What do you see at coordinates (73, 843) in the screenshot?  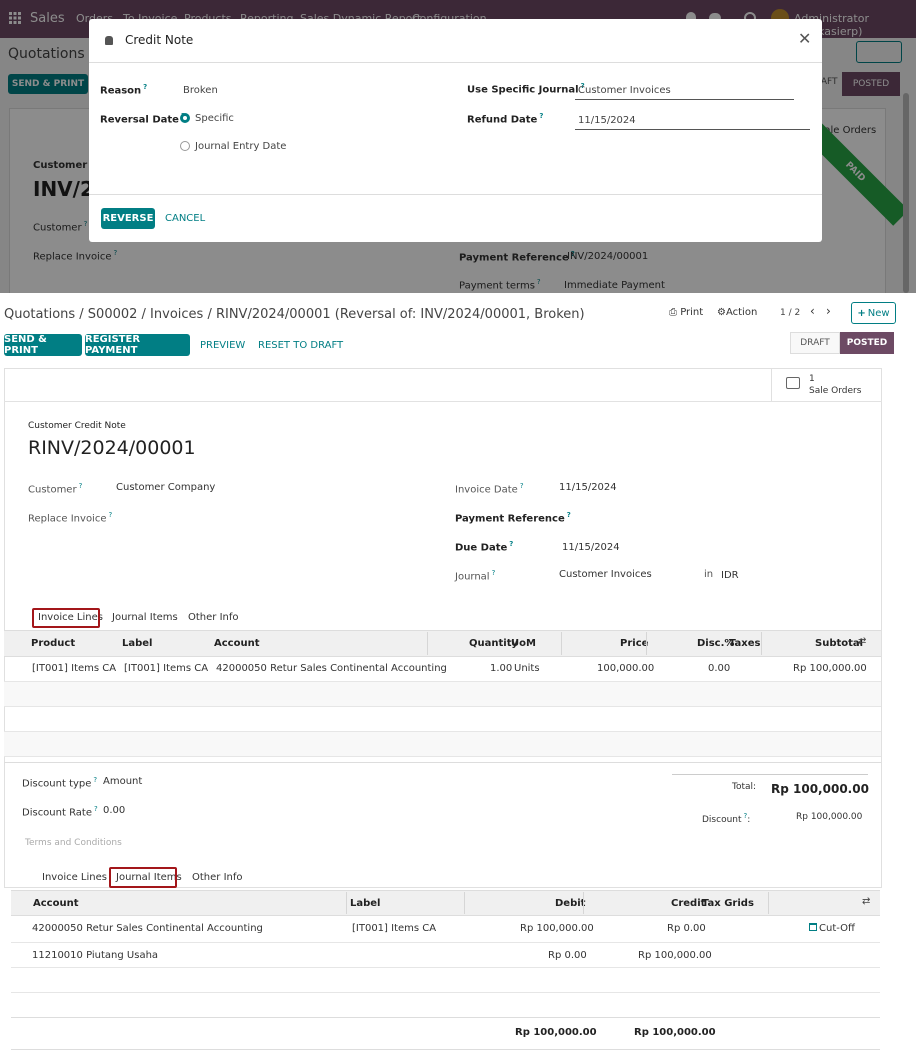 I see `terms-and-conditions: Terms and Conditions` at bounding box center [73, 843].